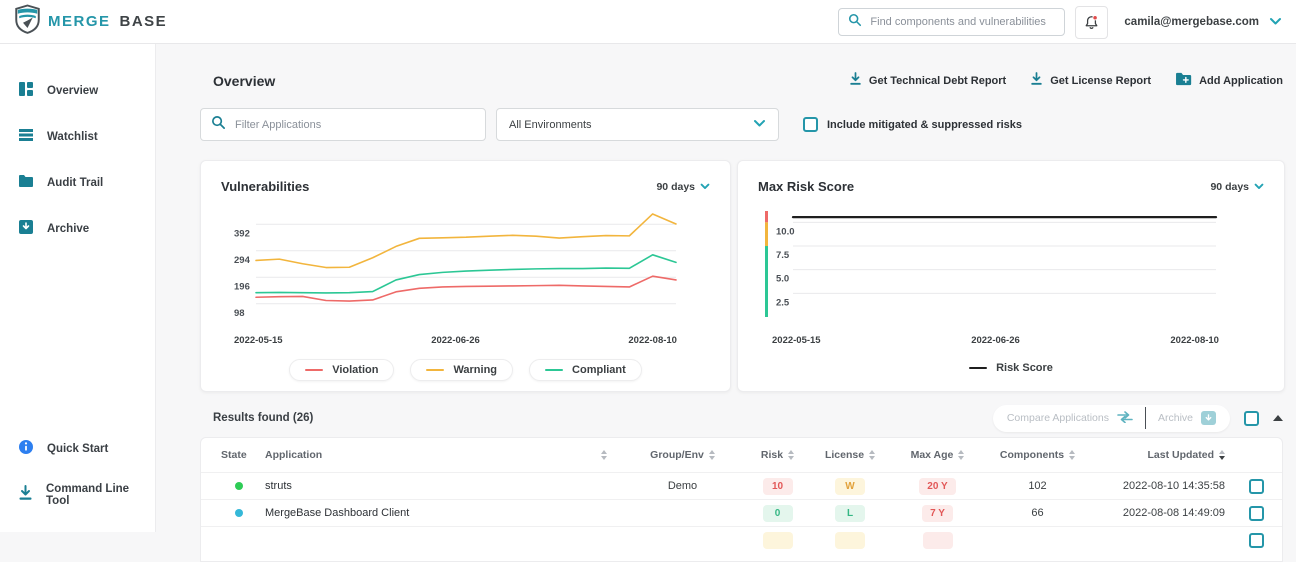 This screenshot has height=562, width=1296. I want to click on user-menu-chevron-down-icon, so click(1275, 22).